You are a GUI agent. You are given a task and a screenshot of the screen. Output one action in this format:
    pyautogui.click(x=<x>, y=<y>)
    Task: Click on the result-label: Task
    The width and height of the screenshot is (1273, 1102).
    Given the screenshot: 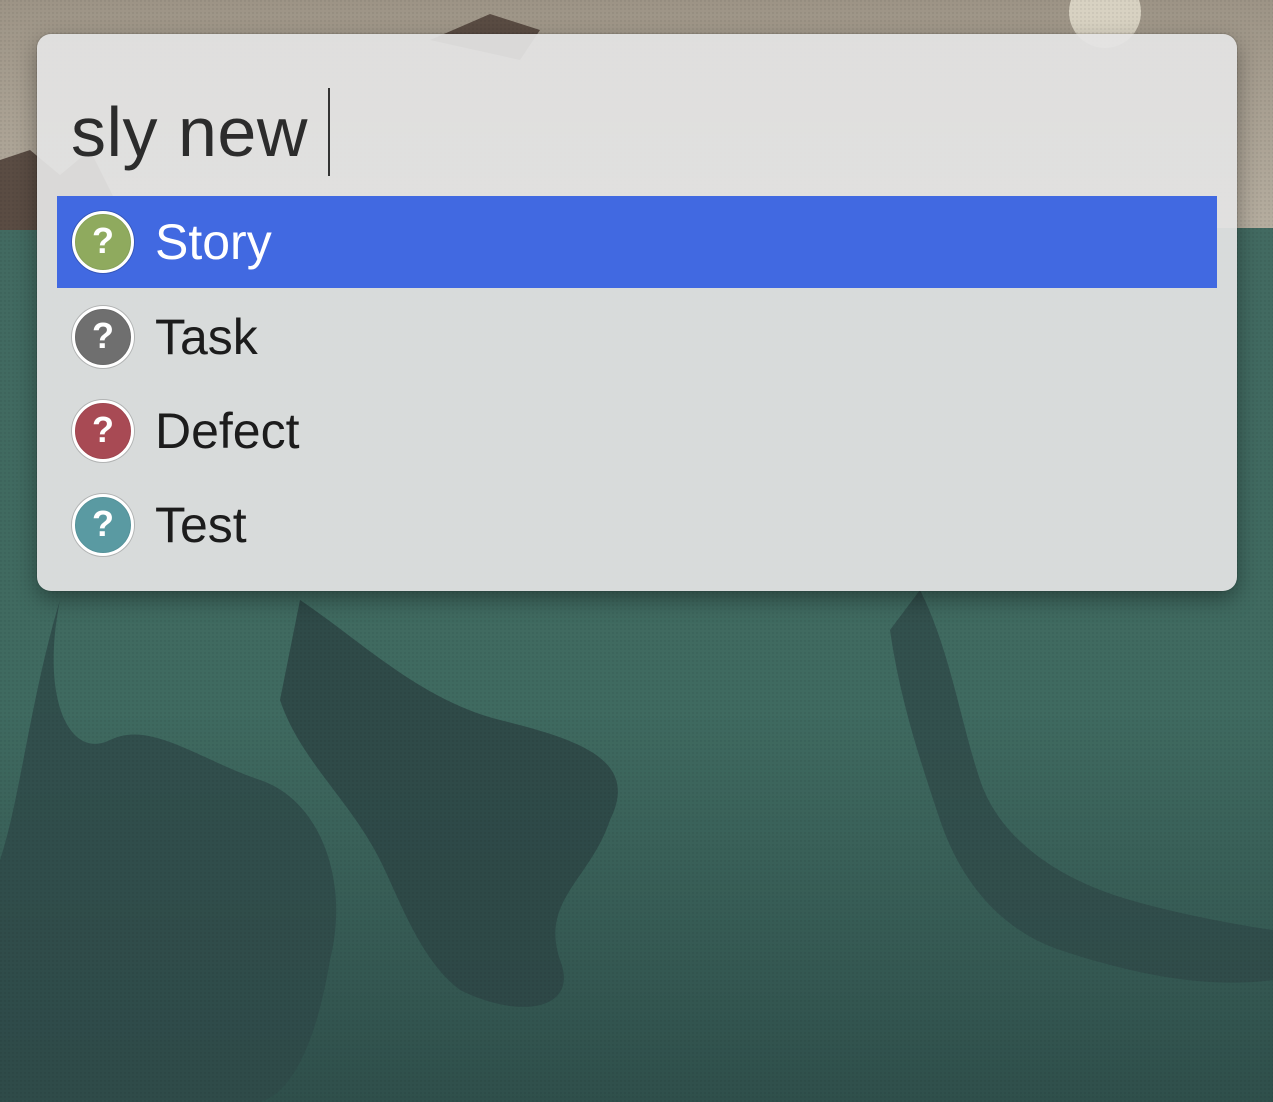 What is the action you would take?
    pyautogui.click(x=206, y=337)
    